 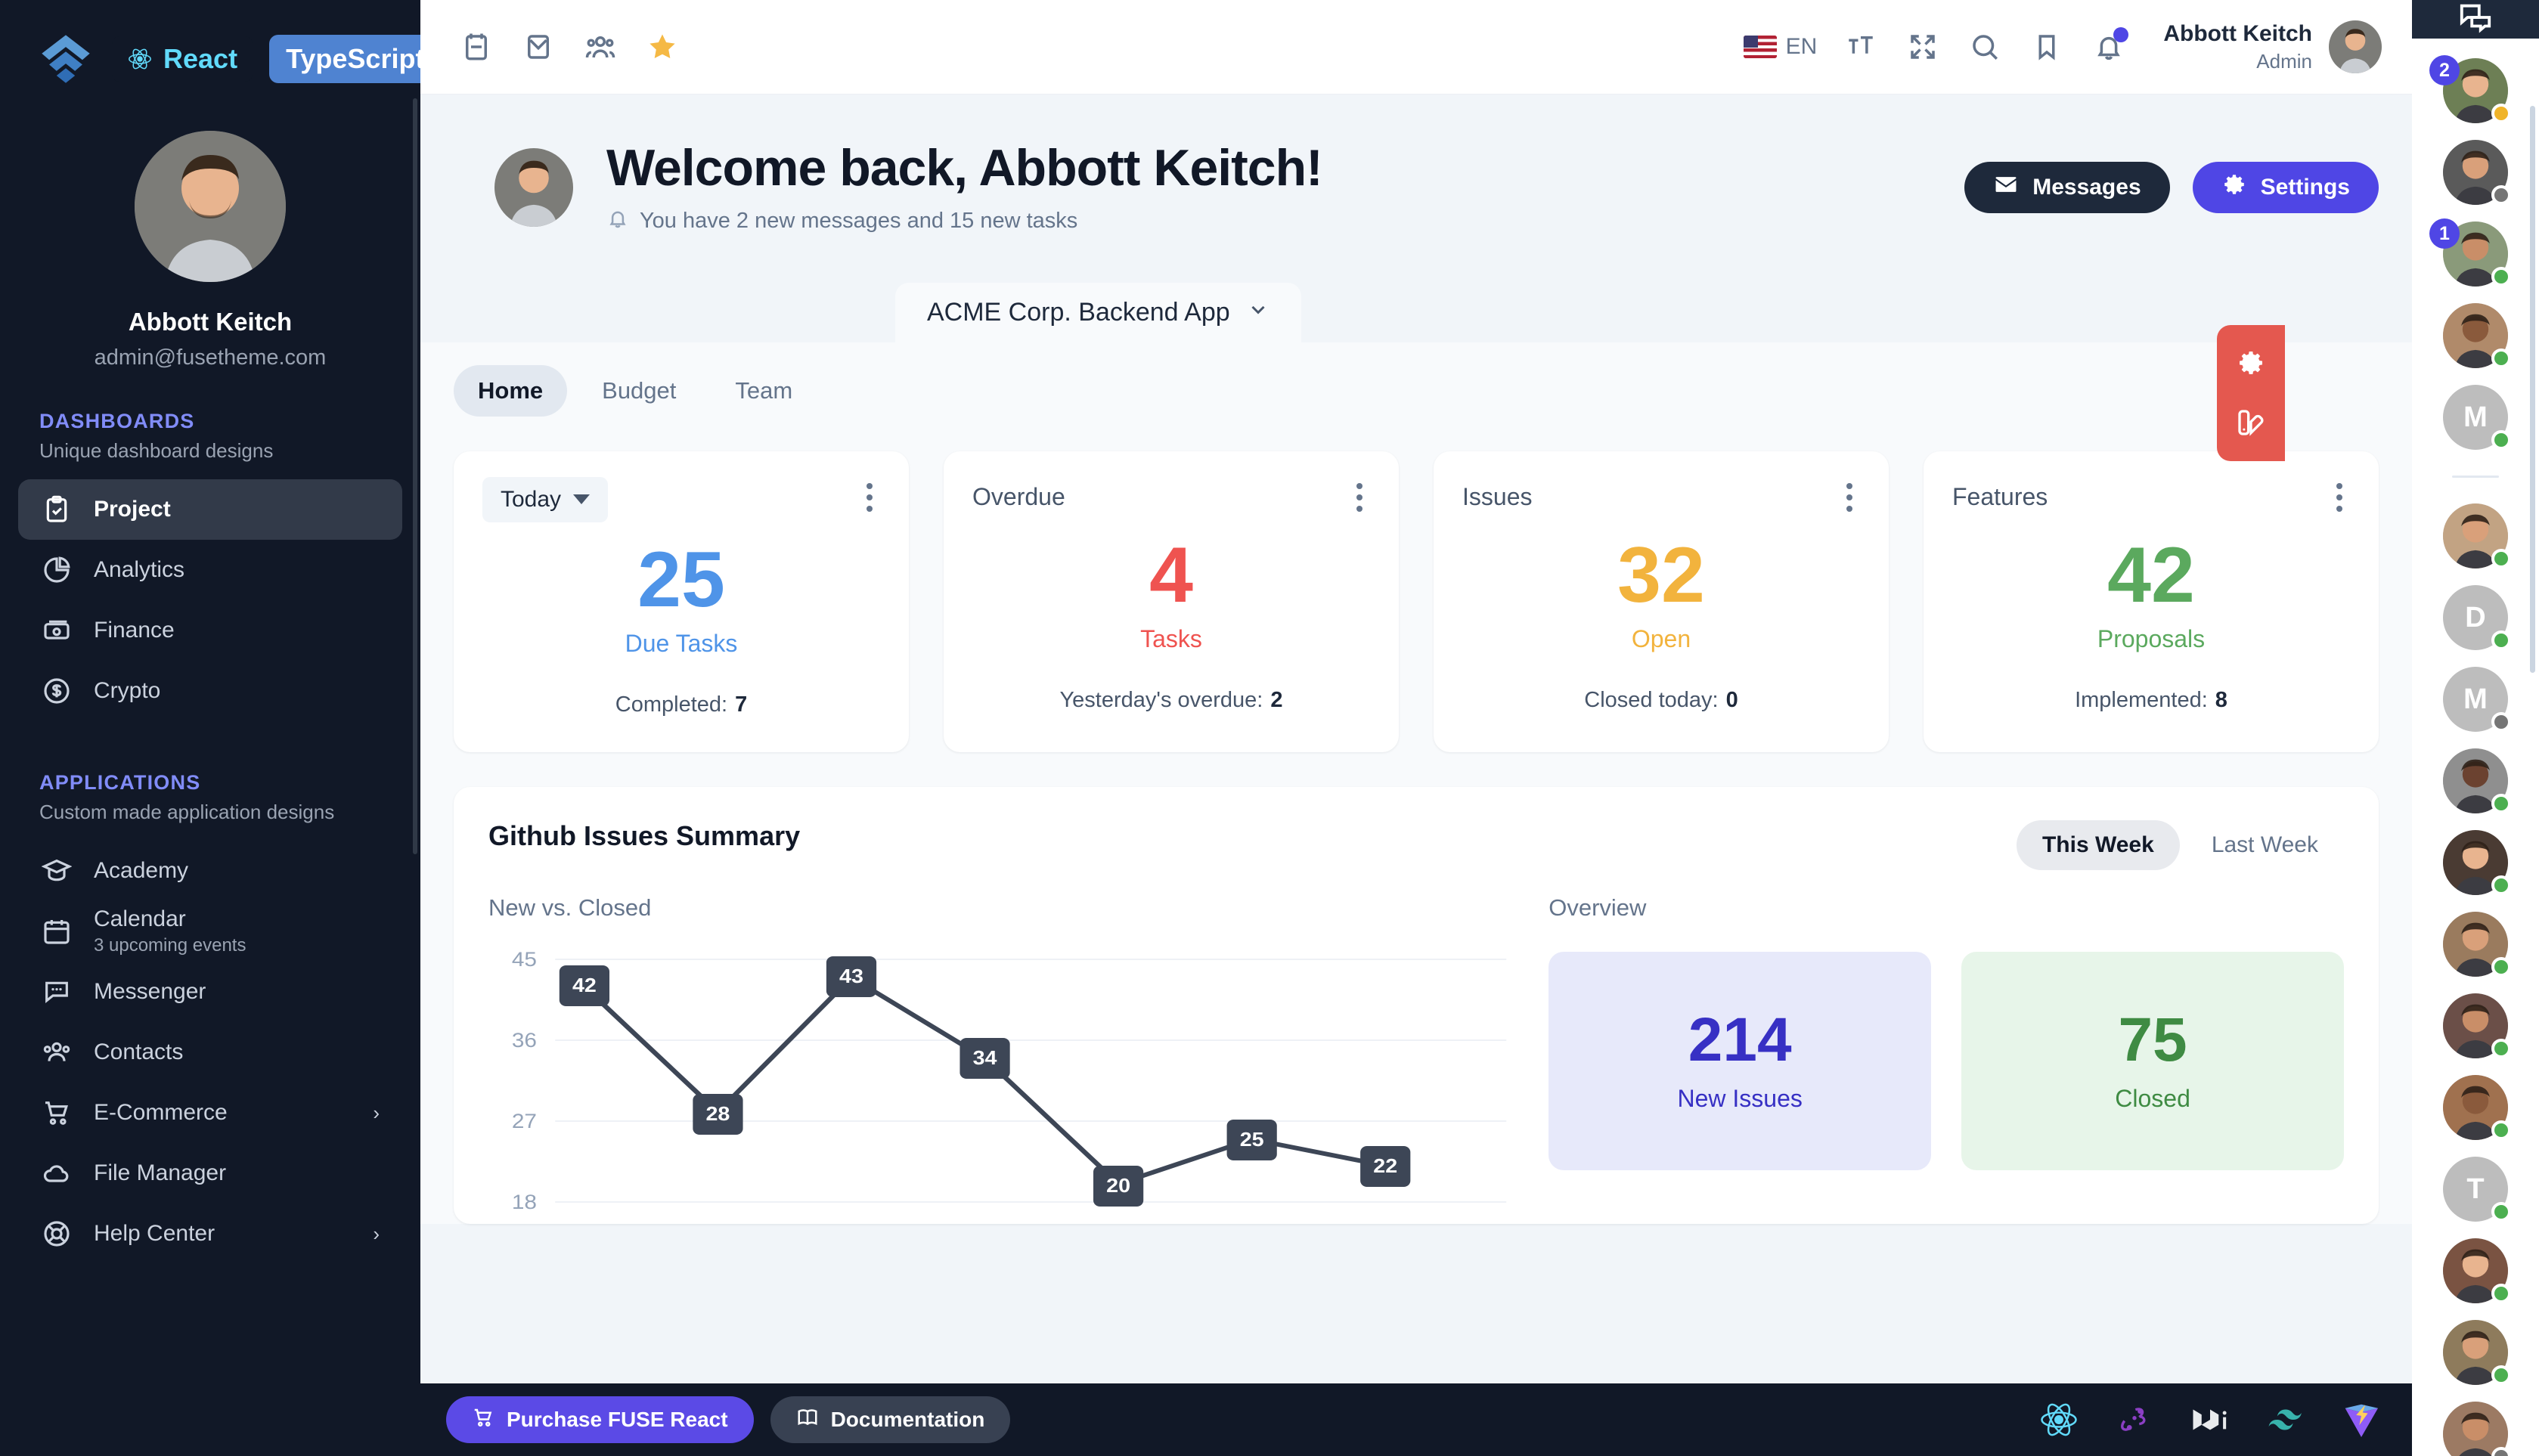 I want to click on material-ui-logo-icon, so click(x=2210, y=1419).